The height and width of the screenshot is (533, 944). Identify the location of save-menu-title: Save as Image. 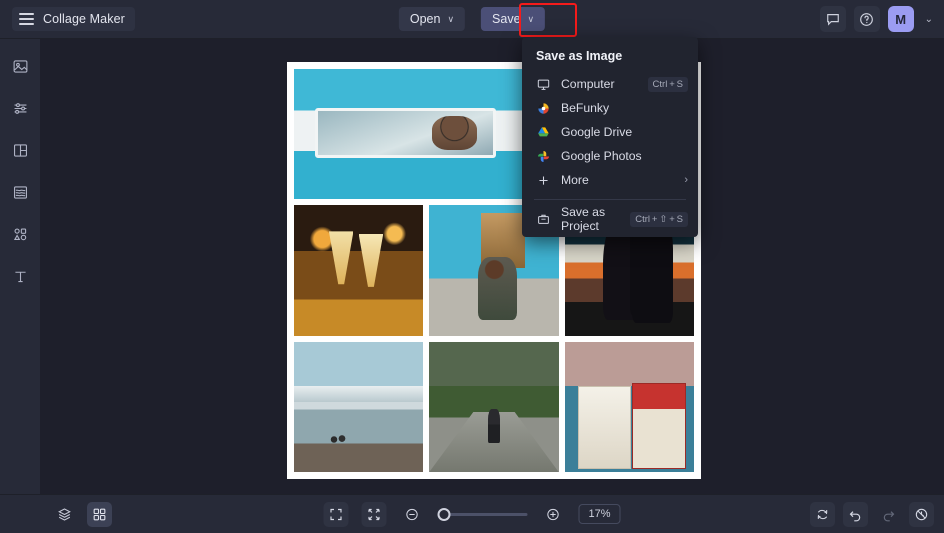
(579, 56).